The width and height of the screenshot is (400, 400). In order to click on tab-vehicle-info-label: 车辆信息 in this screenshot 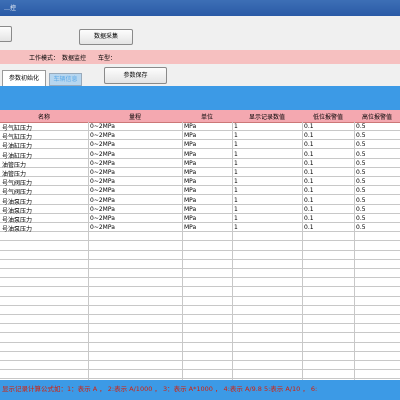, I will do `click(65, 79)`.